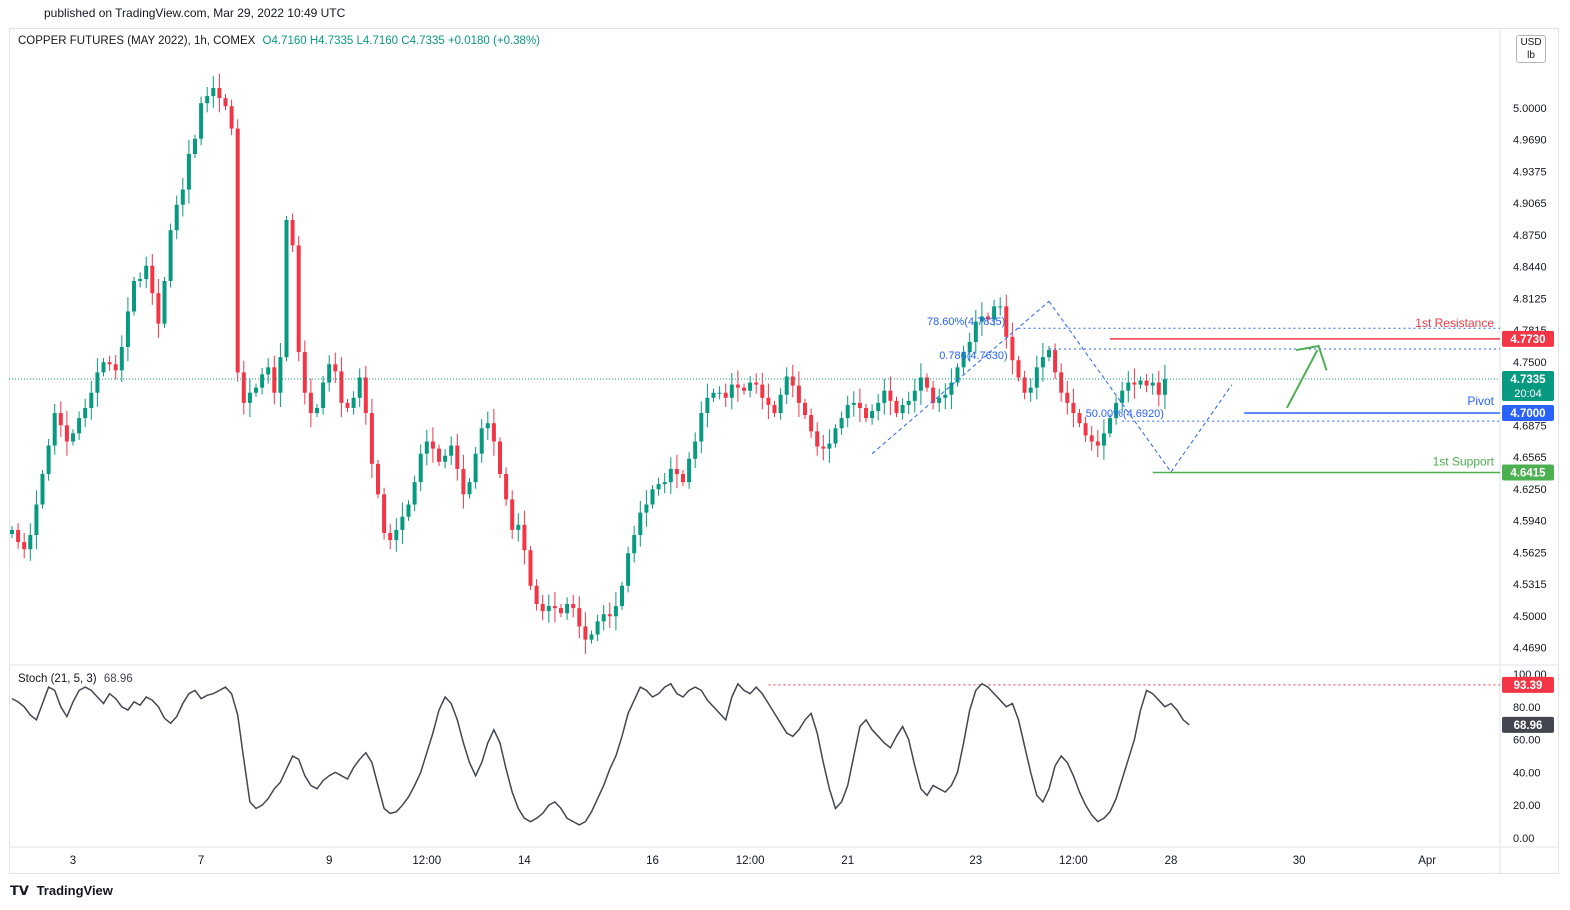 The width and height of the screenshot is (1570, 910). I want to click on projection-arrow-shaft, so click(1302, 379).